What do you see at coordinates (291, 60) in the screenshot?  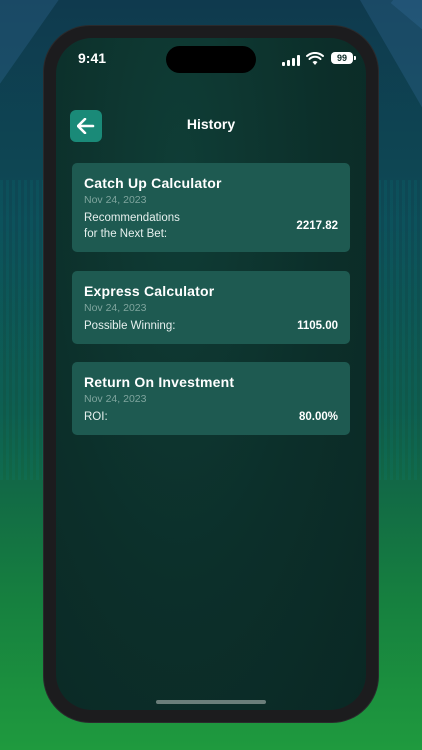 I see `signal-icon` at bounding box center [291, 60].